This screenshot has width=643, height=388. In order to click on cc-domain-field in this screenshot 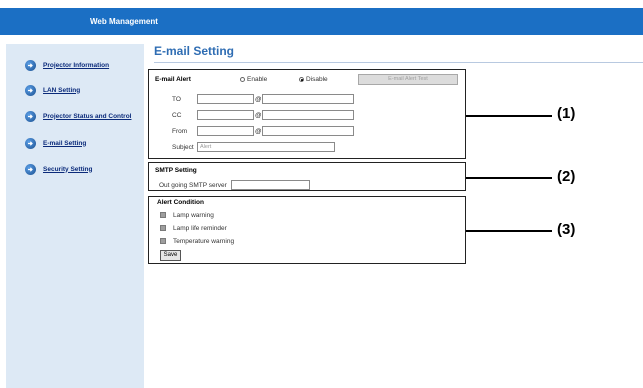, I will do `click(308, 115)`.